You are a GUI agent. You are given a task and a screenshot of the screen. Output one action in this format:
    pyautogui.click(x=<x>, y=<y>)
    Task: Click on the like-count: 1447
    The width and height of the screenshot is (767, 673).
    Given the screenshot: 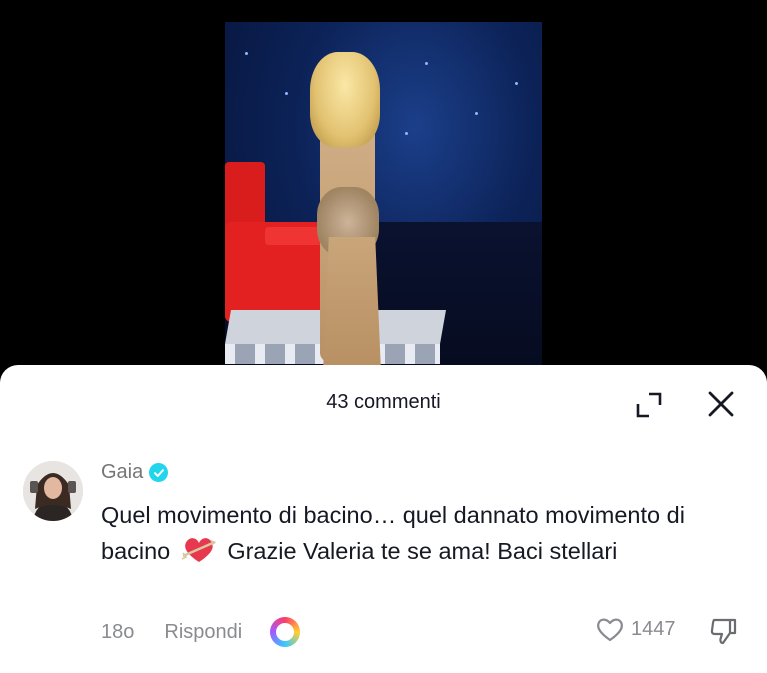 What is the action you would take?
    pyautogui.click(x=653, y=628)
    